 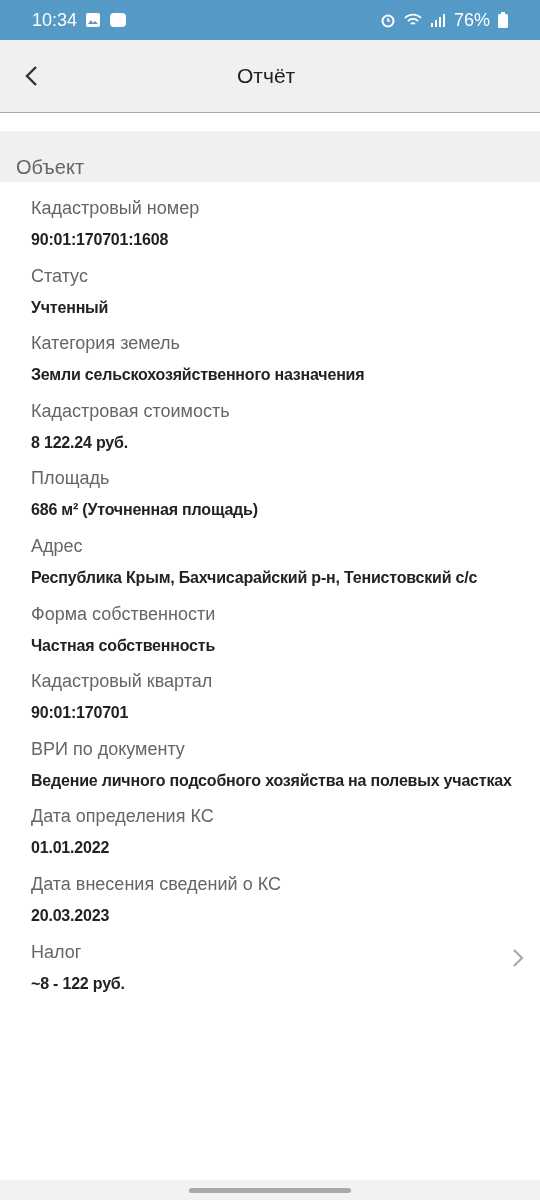 I want to click on clock-time: 10:34, so click(x=55, y=20).